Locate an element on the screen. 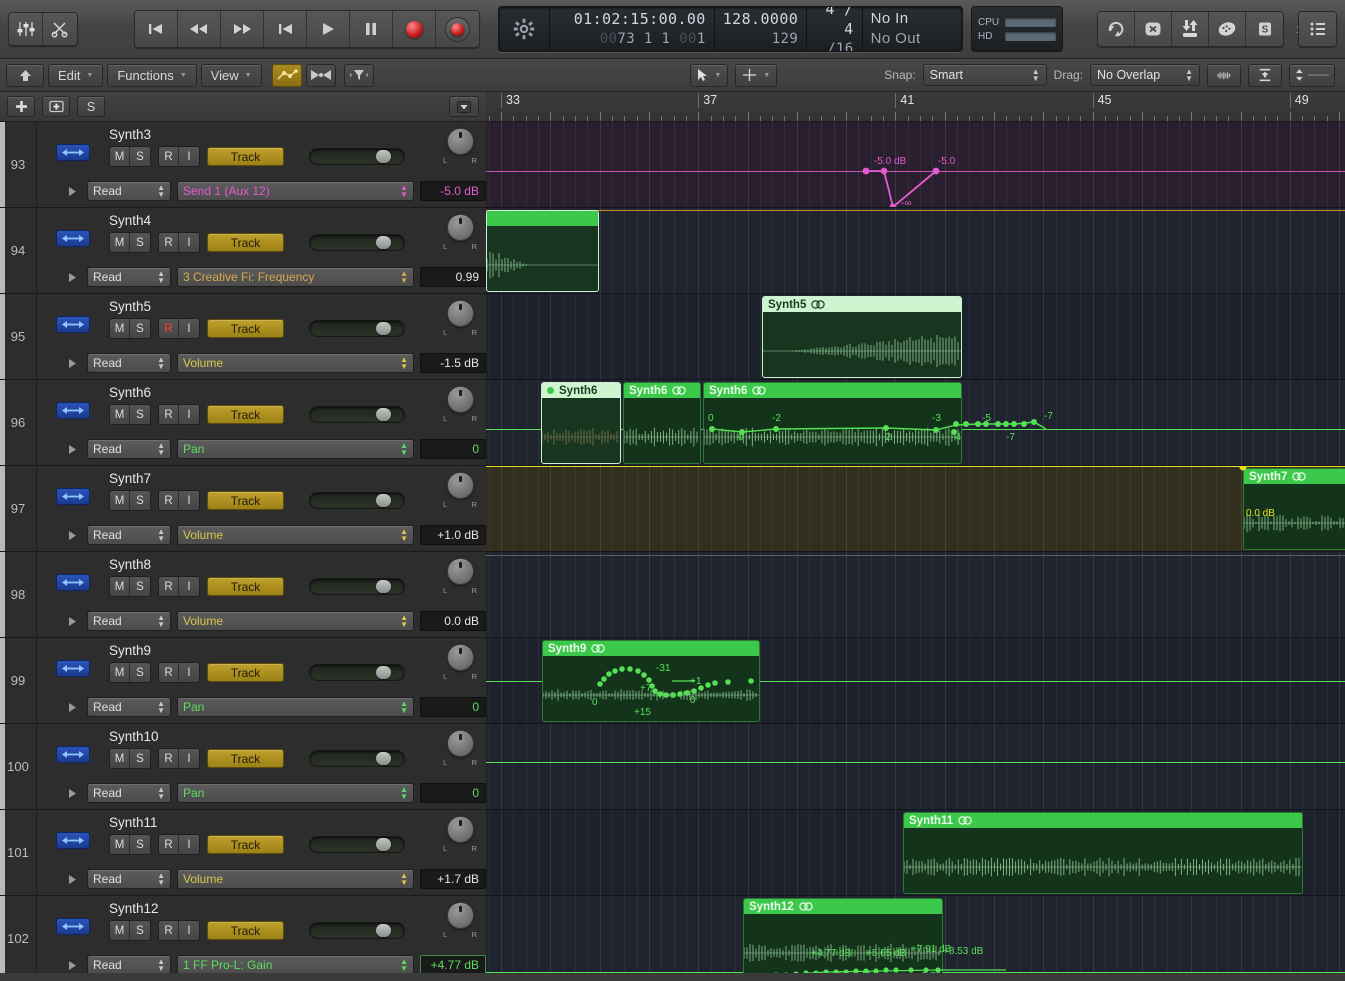  menu-edit: Edit ▼ is located at coordinates (76, 75).